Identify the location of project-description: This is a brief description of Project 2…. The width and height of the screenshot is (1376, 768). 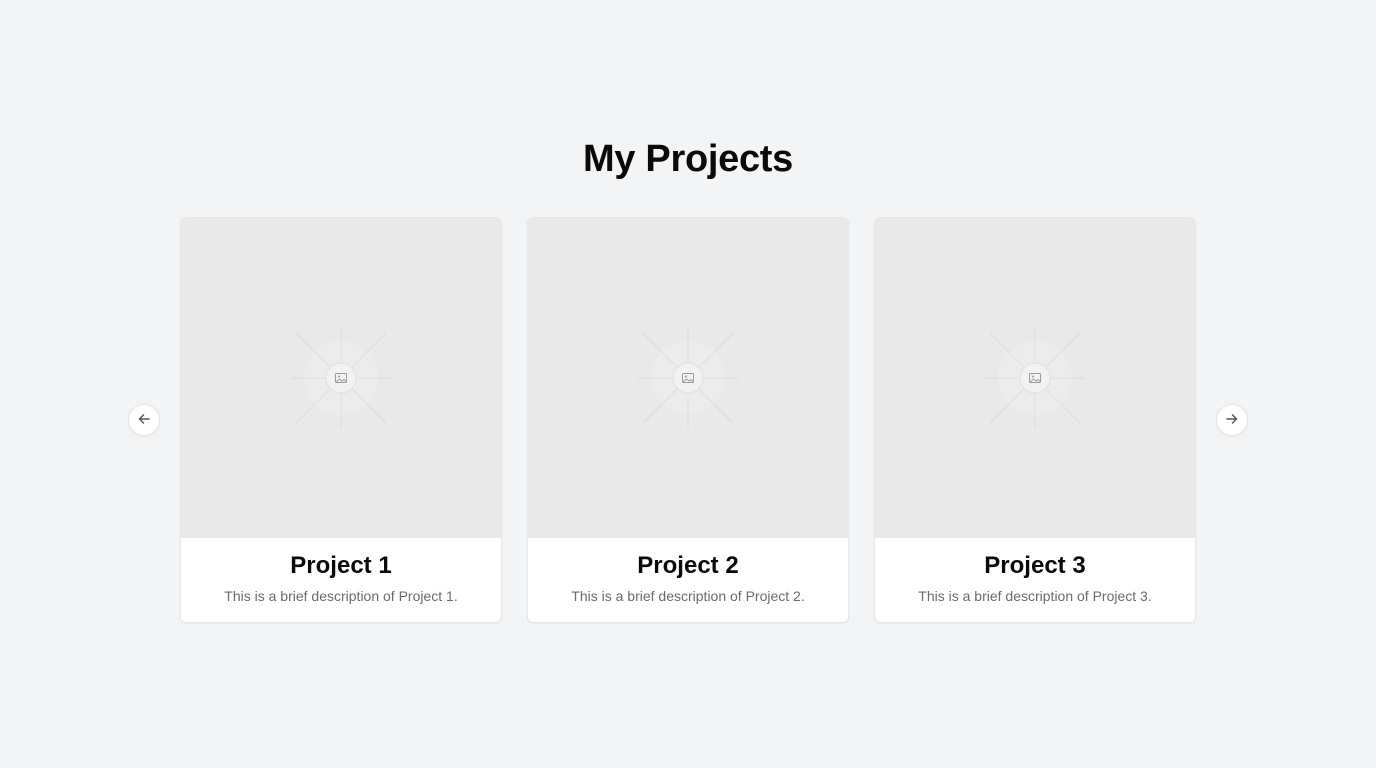
(688, 596).